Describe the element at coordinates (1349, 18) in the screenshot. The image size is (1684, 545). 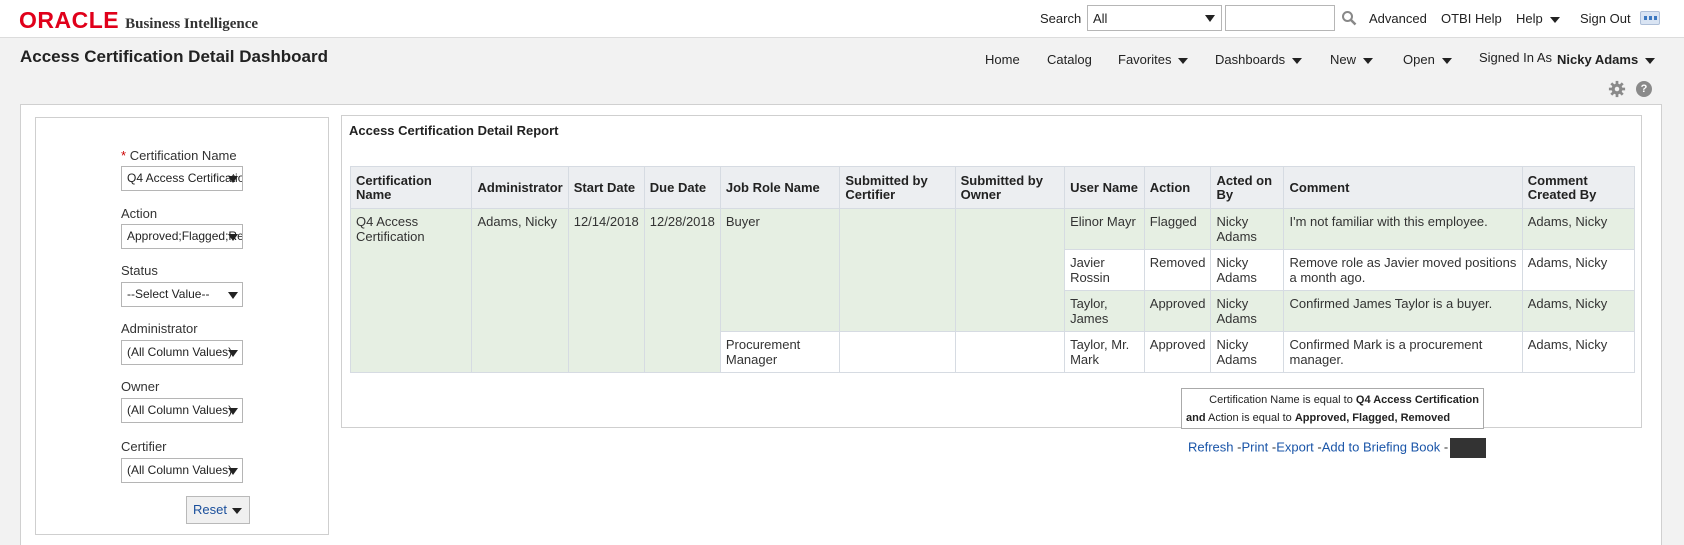
I see `search-icon` at that location.